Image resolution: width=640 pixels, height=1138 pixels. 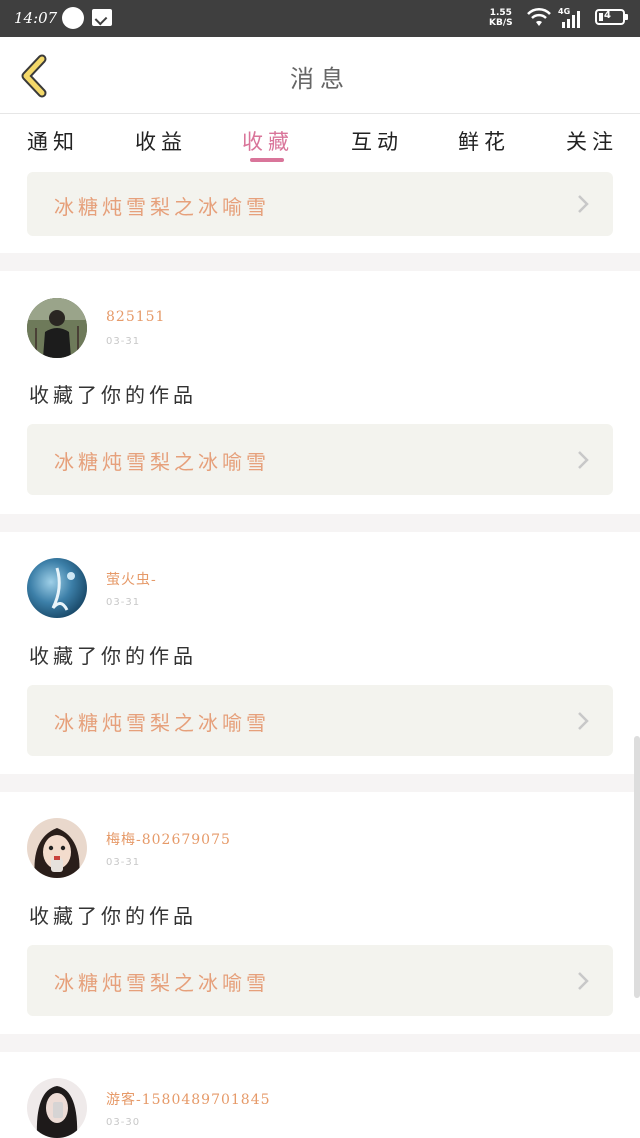 I want to click on tab-favorites: 收藏, so click(x=268, y=141).